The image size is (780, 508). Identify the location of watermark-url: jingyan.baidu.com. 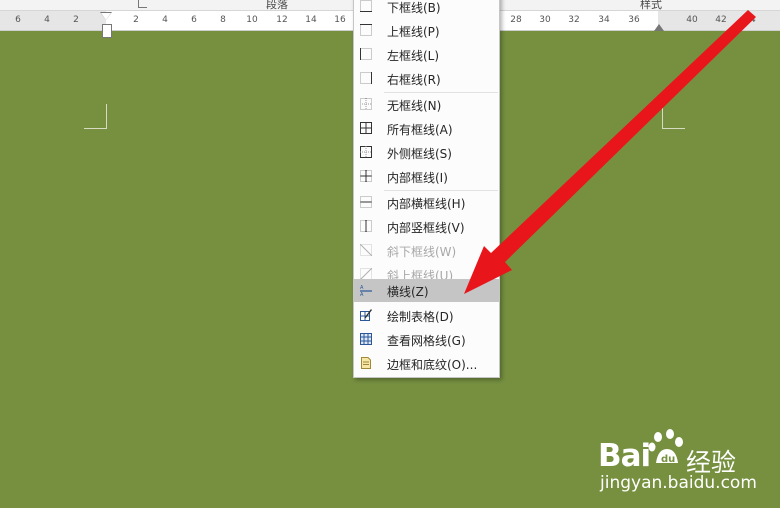
(678, 483).